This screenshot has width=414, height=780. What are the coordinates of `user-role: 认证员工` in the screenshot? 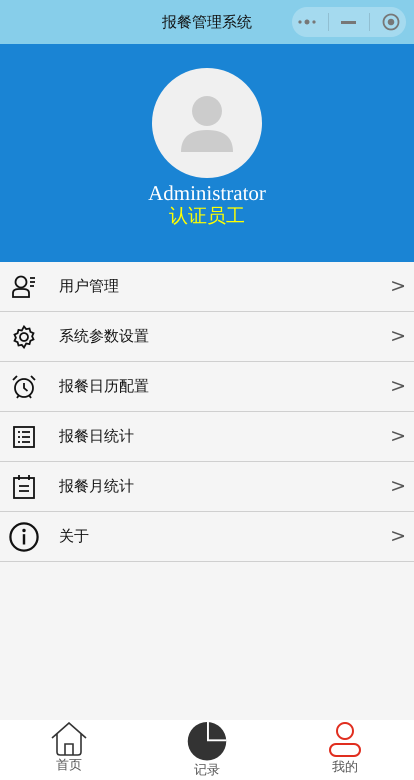 It's located at (207, 216).